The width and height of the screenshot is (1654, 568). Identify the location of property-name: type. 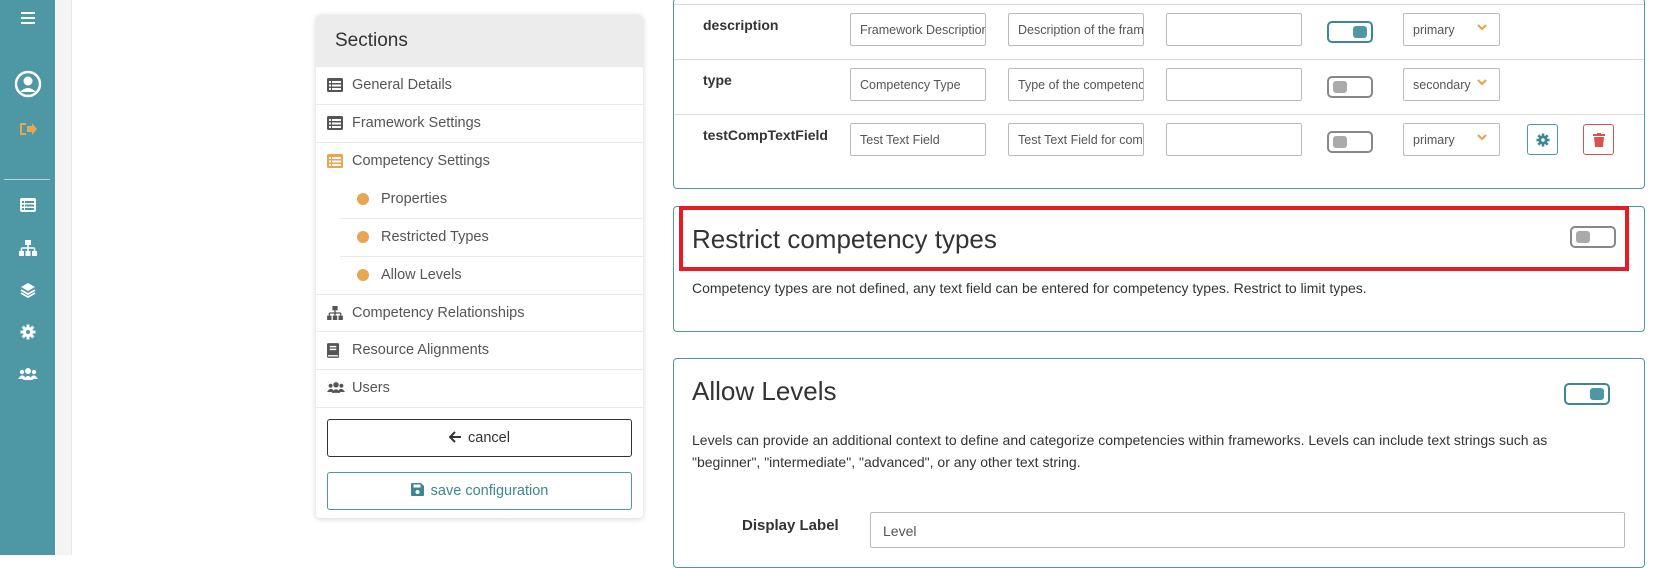
(717, 80).